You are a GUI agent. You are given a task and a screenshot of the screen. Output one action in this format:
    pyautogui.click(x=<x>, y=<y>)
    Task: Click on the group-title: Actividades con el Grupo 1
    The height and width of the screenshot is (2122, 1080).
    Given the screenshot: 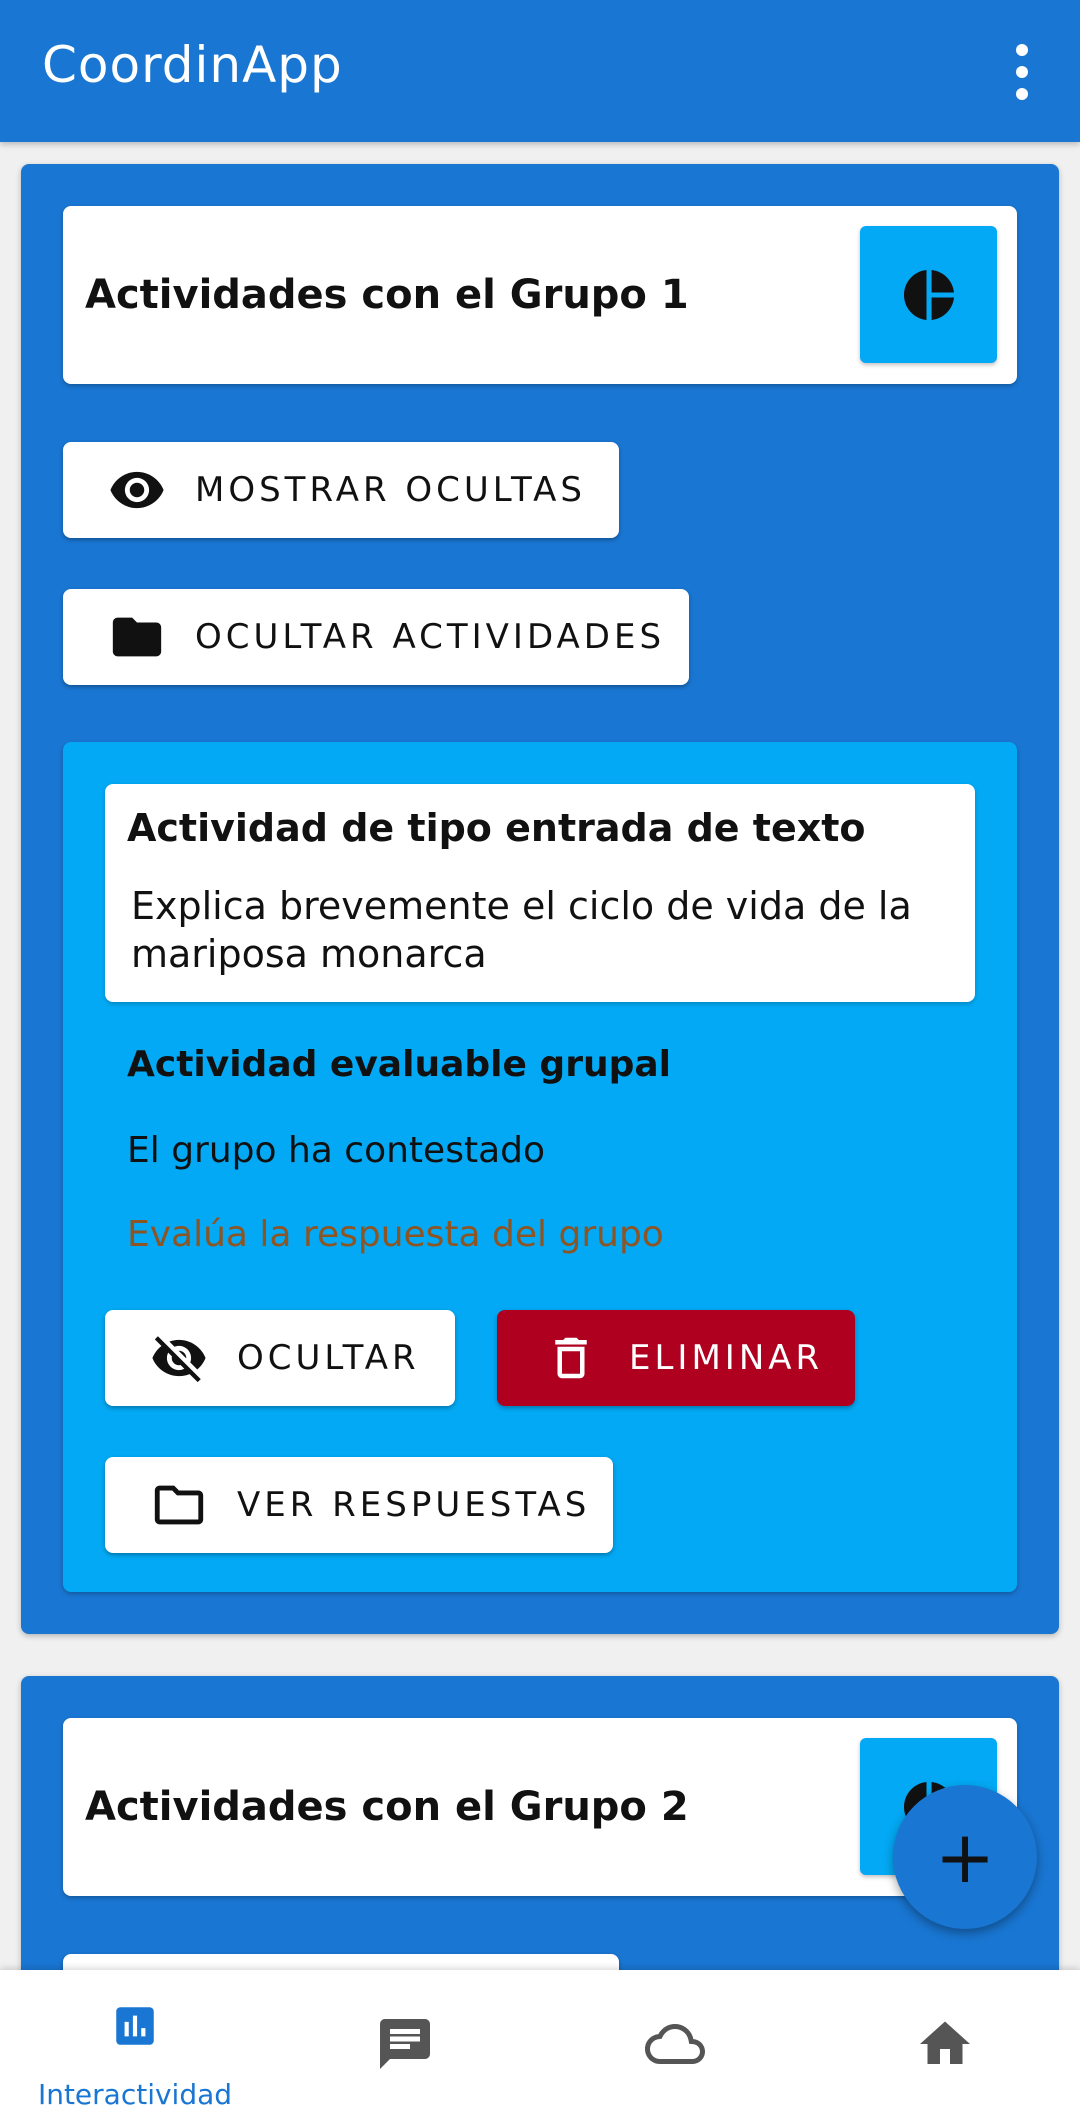 What is the action you would take?
    pyautogui.click(x=387, y=295)
    